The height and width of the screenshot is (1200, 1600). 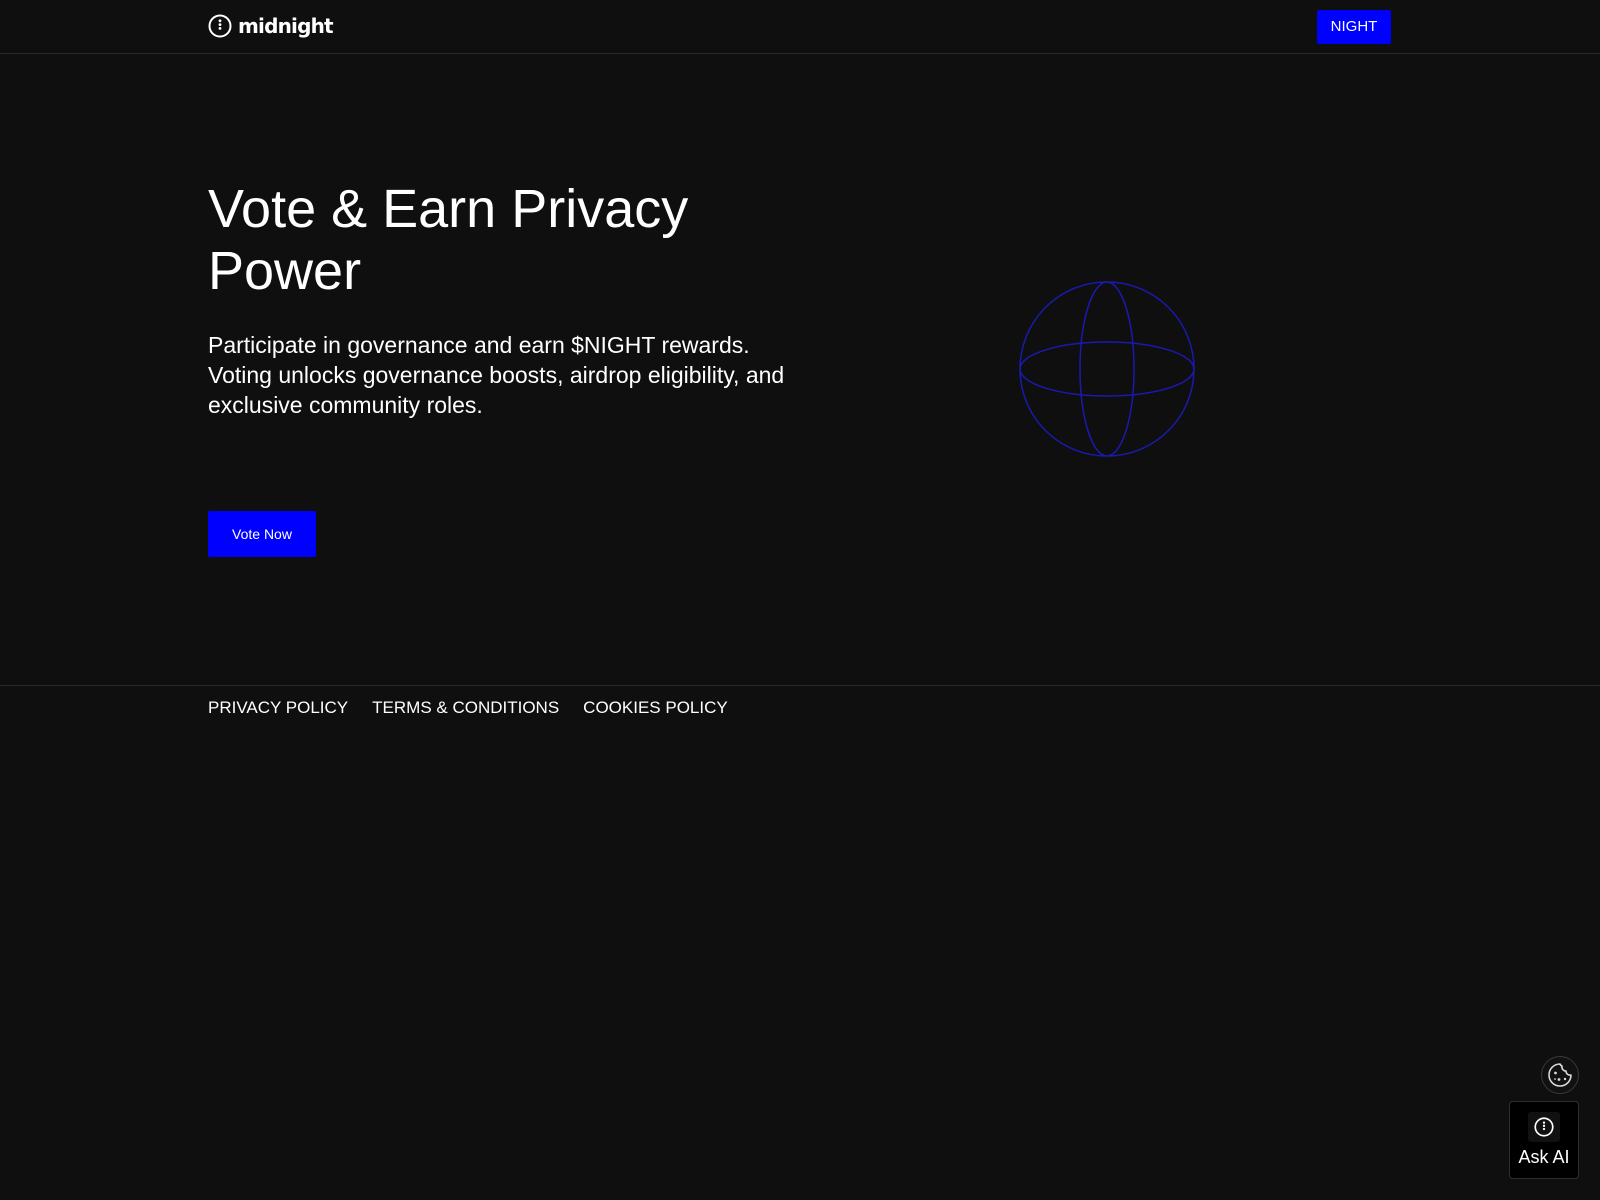 I want to click on cookie-icon, so click(x=1560, y=1075).